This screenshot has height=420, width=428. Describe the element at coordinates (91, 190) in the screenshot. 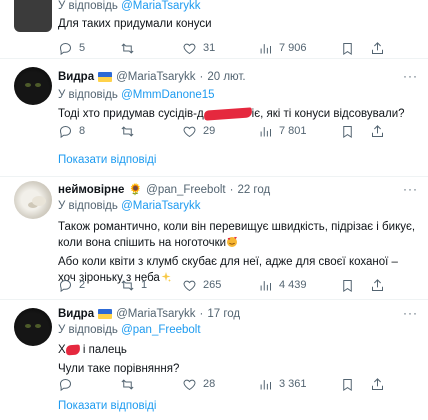

I see `display-name: неймовірне` at that location.